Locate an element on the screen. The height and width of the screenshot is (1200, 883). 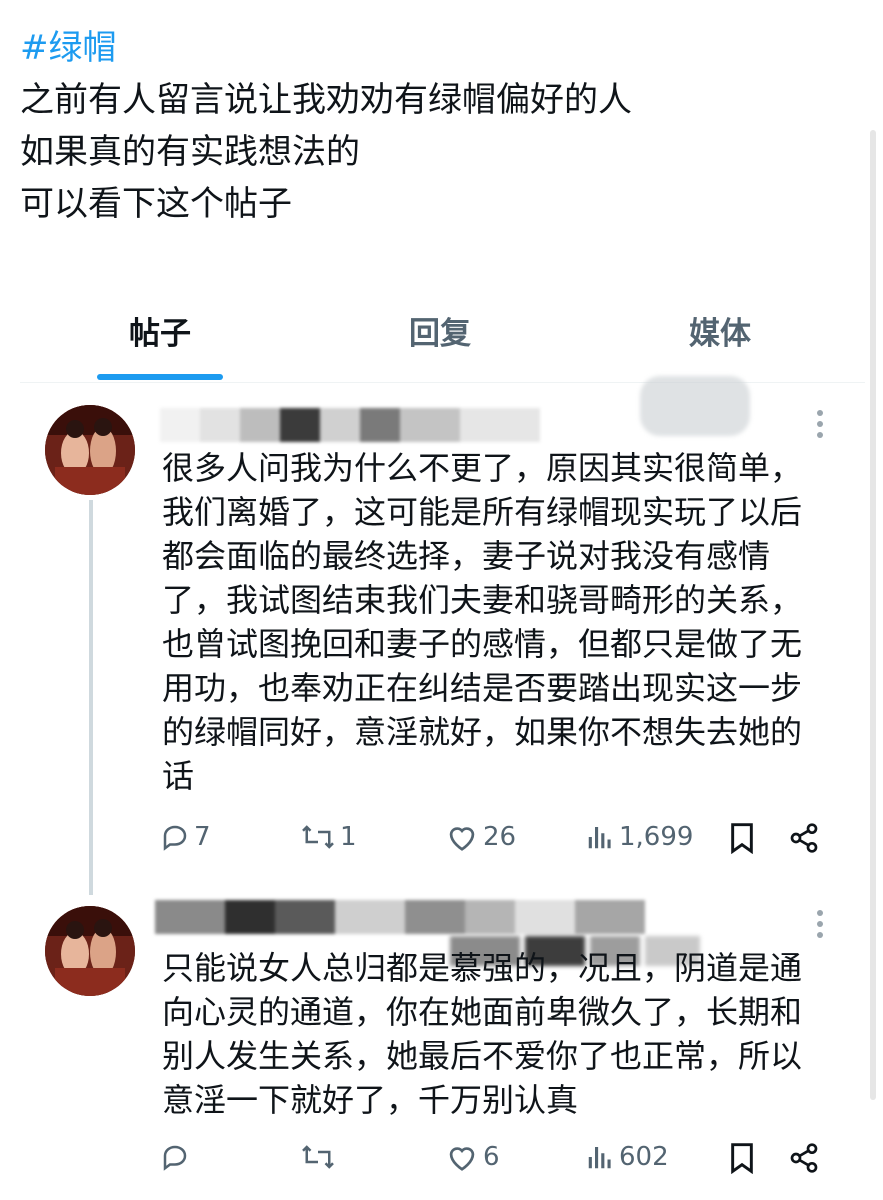
tab-posts-label: 帖子 is located at coordinates (160, 334).